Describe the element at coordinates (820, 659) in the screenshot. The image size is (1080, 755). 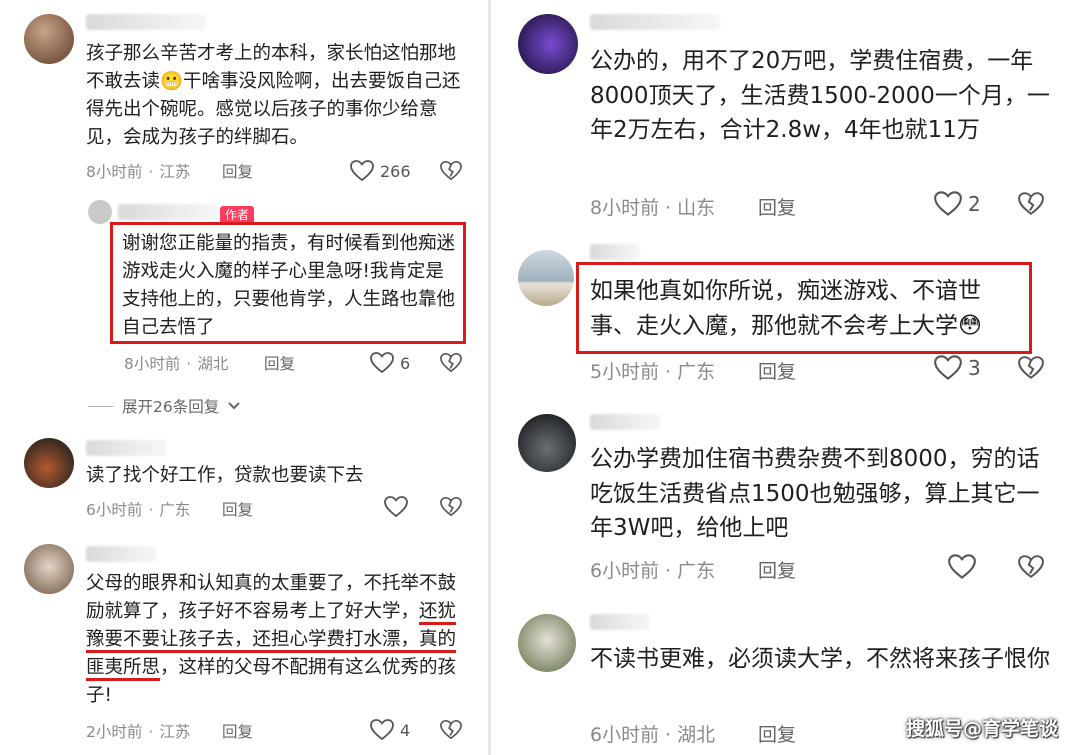
I see `comment-text: 不读书更难，必须读大学，不然将来孩子恨你` at that location.